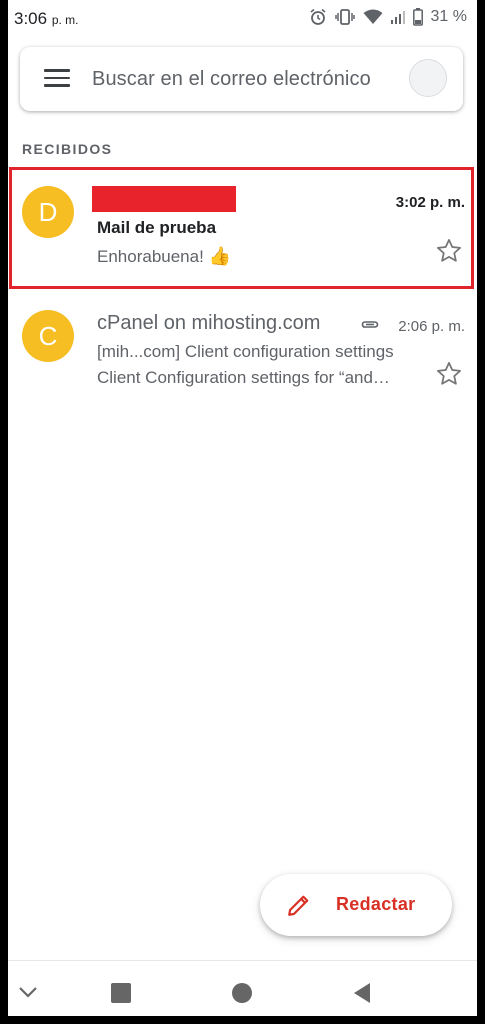  Describe the element at coordinates (153, 256) in the screenshot. I see `email-snippet-text: Enhorabuena!` at that location.